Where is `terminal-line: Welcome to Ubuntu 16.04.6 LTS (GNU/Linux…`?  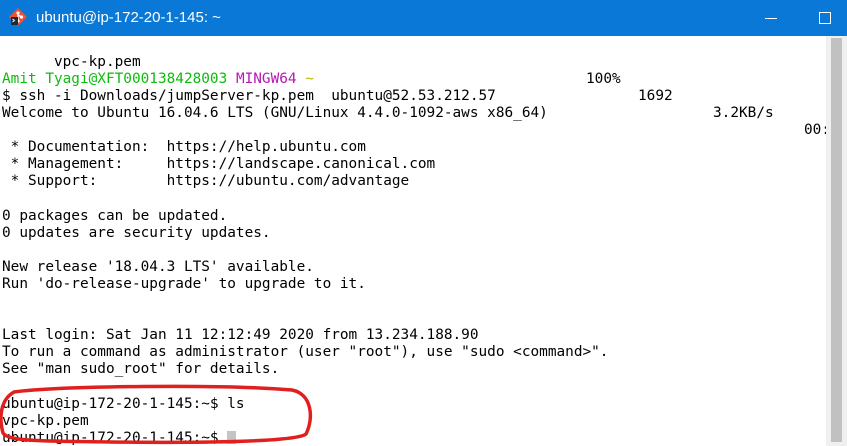 terminal-line: Welcome to Ubuntu 16.04.6 LTS (GNU/Linux… is located at coordinates (275, 112).